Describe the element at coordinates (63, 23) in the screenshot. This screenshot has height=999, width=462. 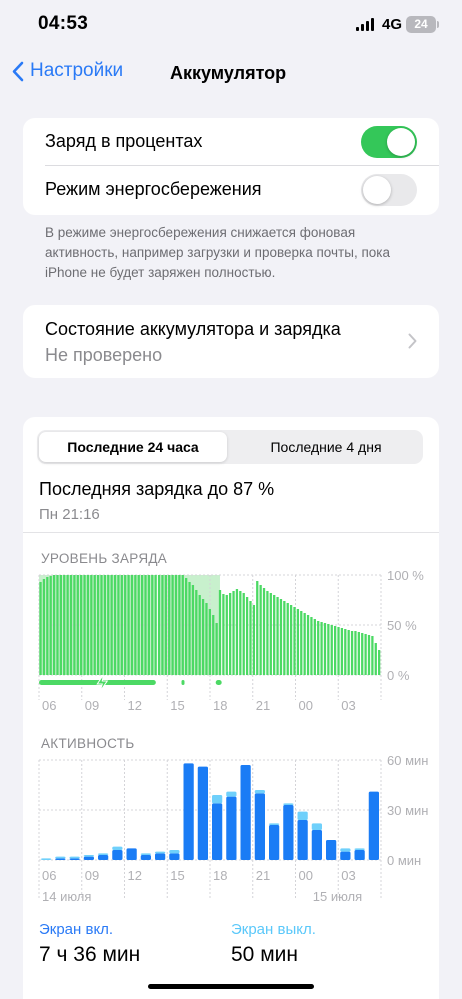
I see `status-time: 04:53` at that location.